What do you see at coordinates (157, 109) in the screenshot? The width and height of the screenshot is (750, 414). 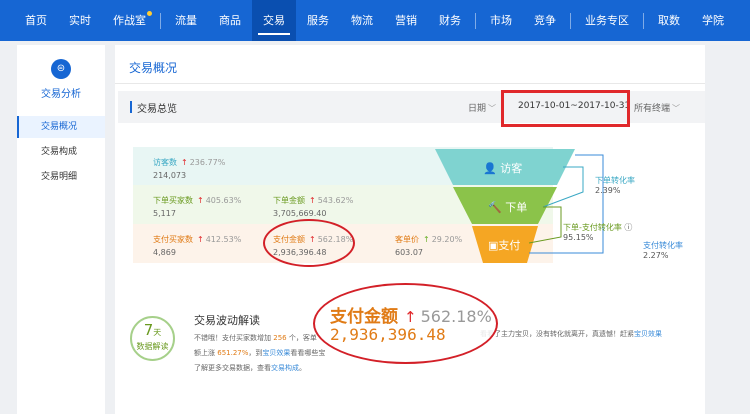 I see `section-title: 交易总览` at bounding box center [157, 109].